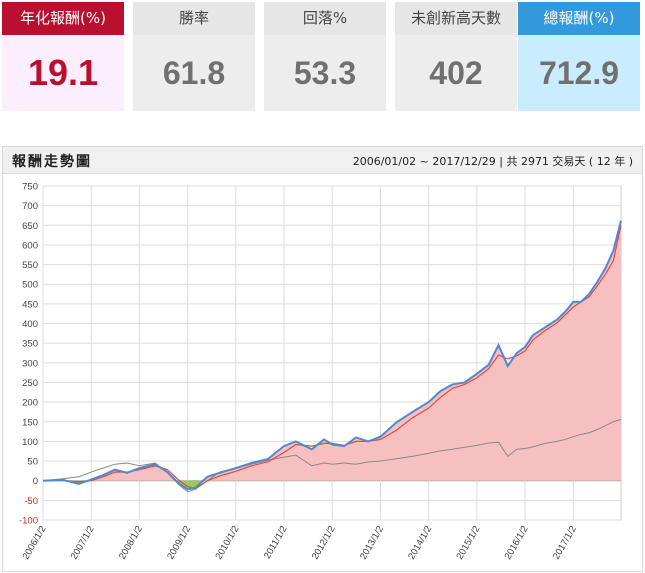 Image resolution: width=645 pixels, height=573 pixels. What do you see at coordinates (63, 73) in the screenshot?
I see `card-value: 19.1` at bounding box center [63, 73].